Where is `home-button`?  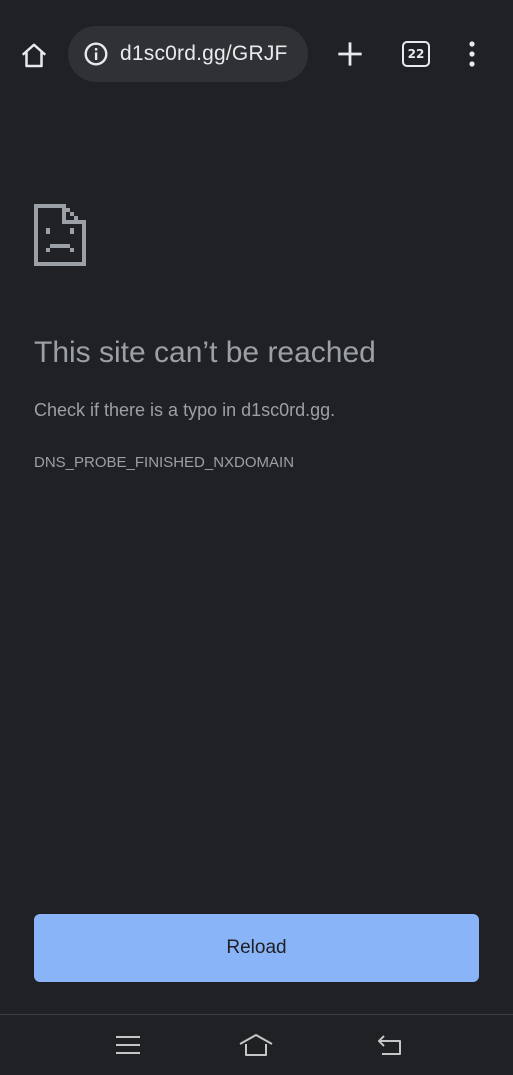 home-button is located at coordinates (34, 56).